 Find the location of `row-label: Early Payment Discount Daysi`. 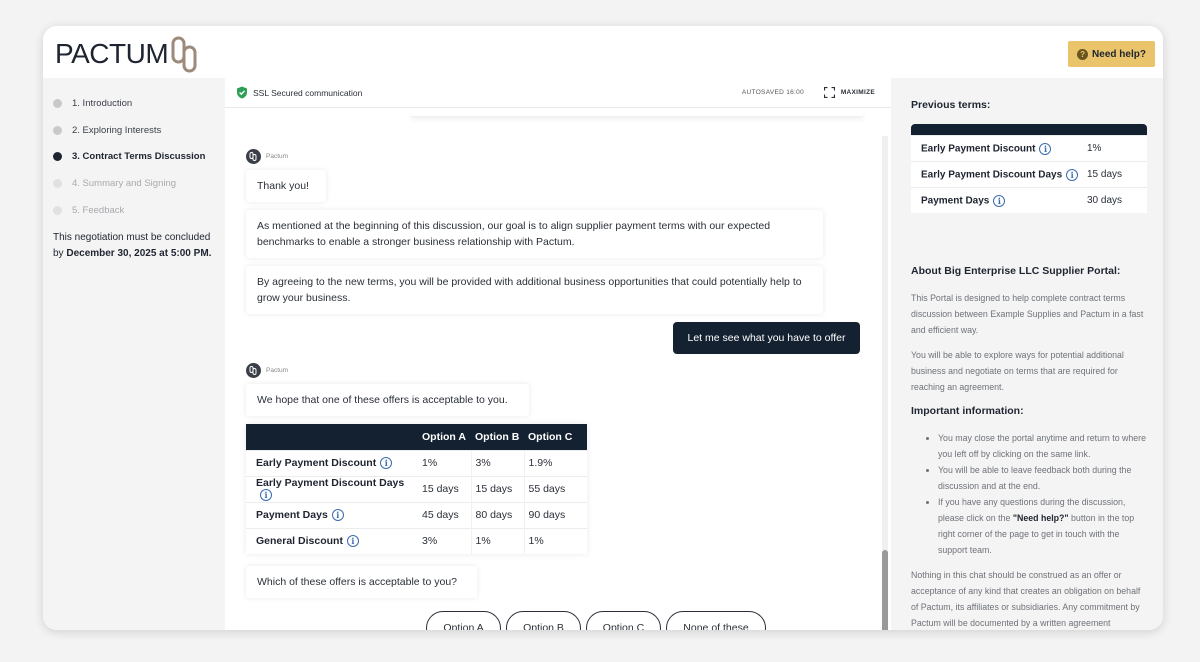

row-label: Early Payment Discount Daysi is located at coordinates (332, 488).